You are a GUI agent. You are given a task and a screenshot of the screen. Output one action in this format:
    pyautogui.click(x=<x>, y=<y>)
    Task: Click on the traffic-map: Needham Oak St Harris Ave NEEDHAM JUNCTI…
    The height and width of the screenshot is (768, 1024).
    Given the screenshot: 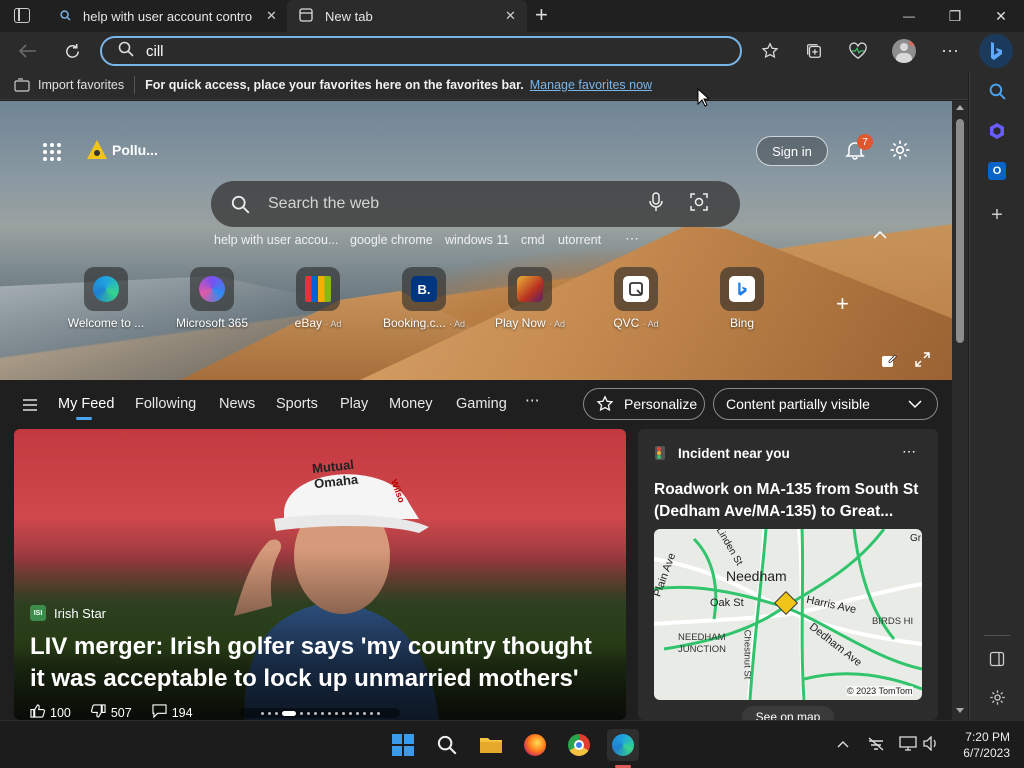 What is the action you would take?
    pyautogui.click(x=788, y=614)
    